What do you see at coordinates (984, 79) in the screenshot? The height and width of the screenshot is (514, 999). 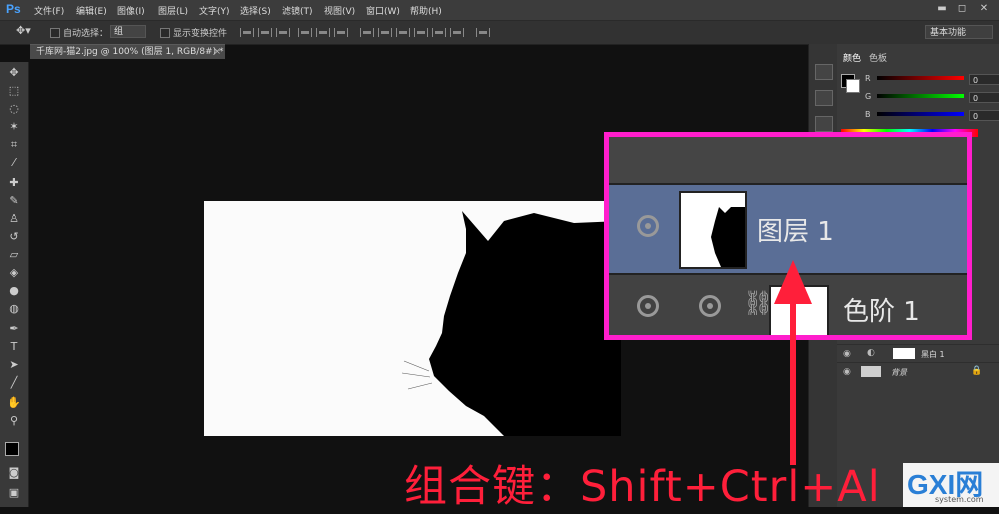 I see `red-channel-value: 0` at bounding box center [984, 79].